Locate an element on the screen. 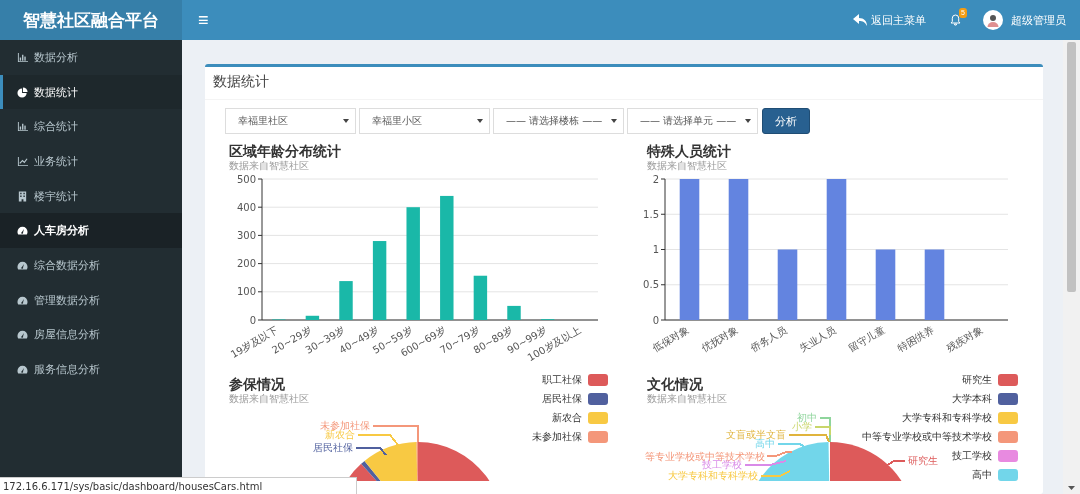  scrollbar is located at coordinates (1071, 267).